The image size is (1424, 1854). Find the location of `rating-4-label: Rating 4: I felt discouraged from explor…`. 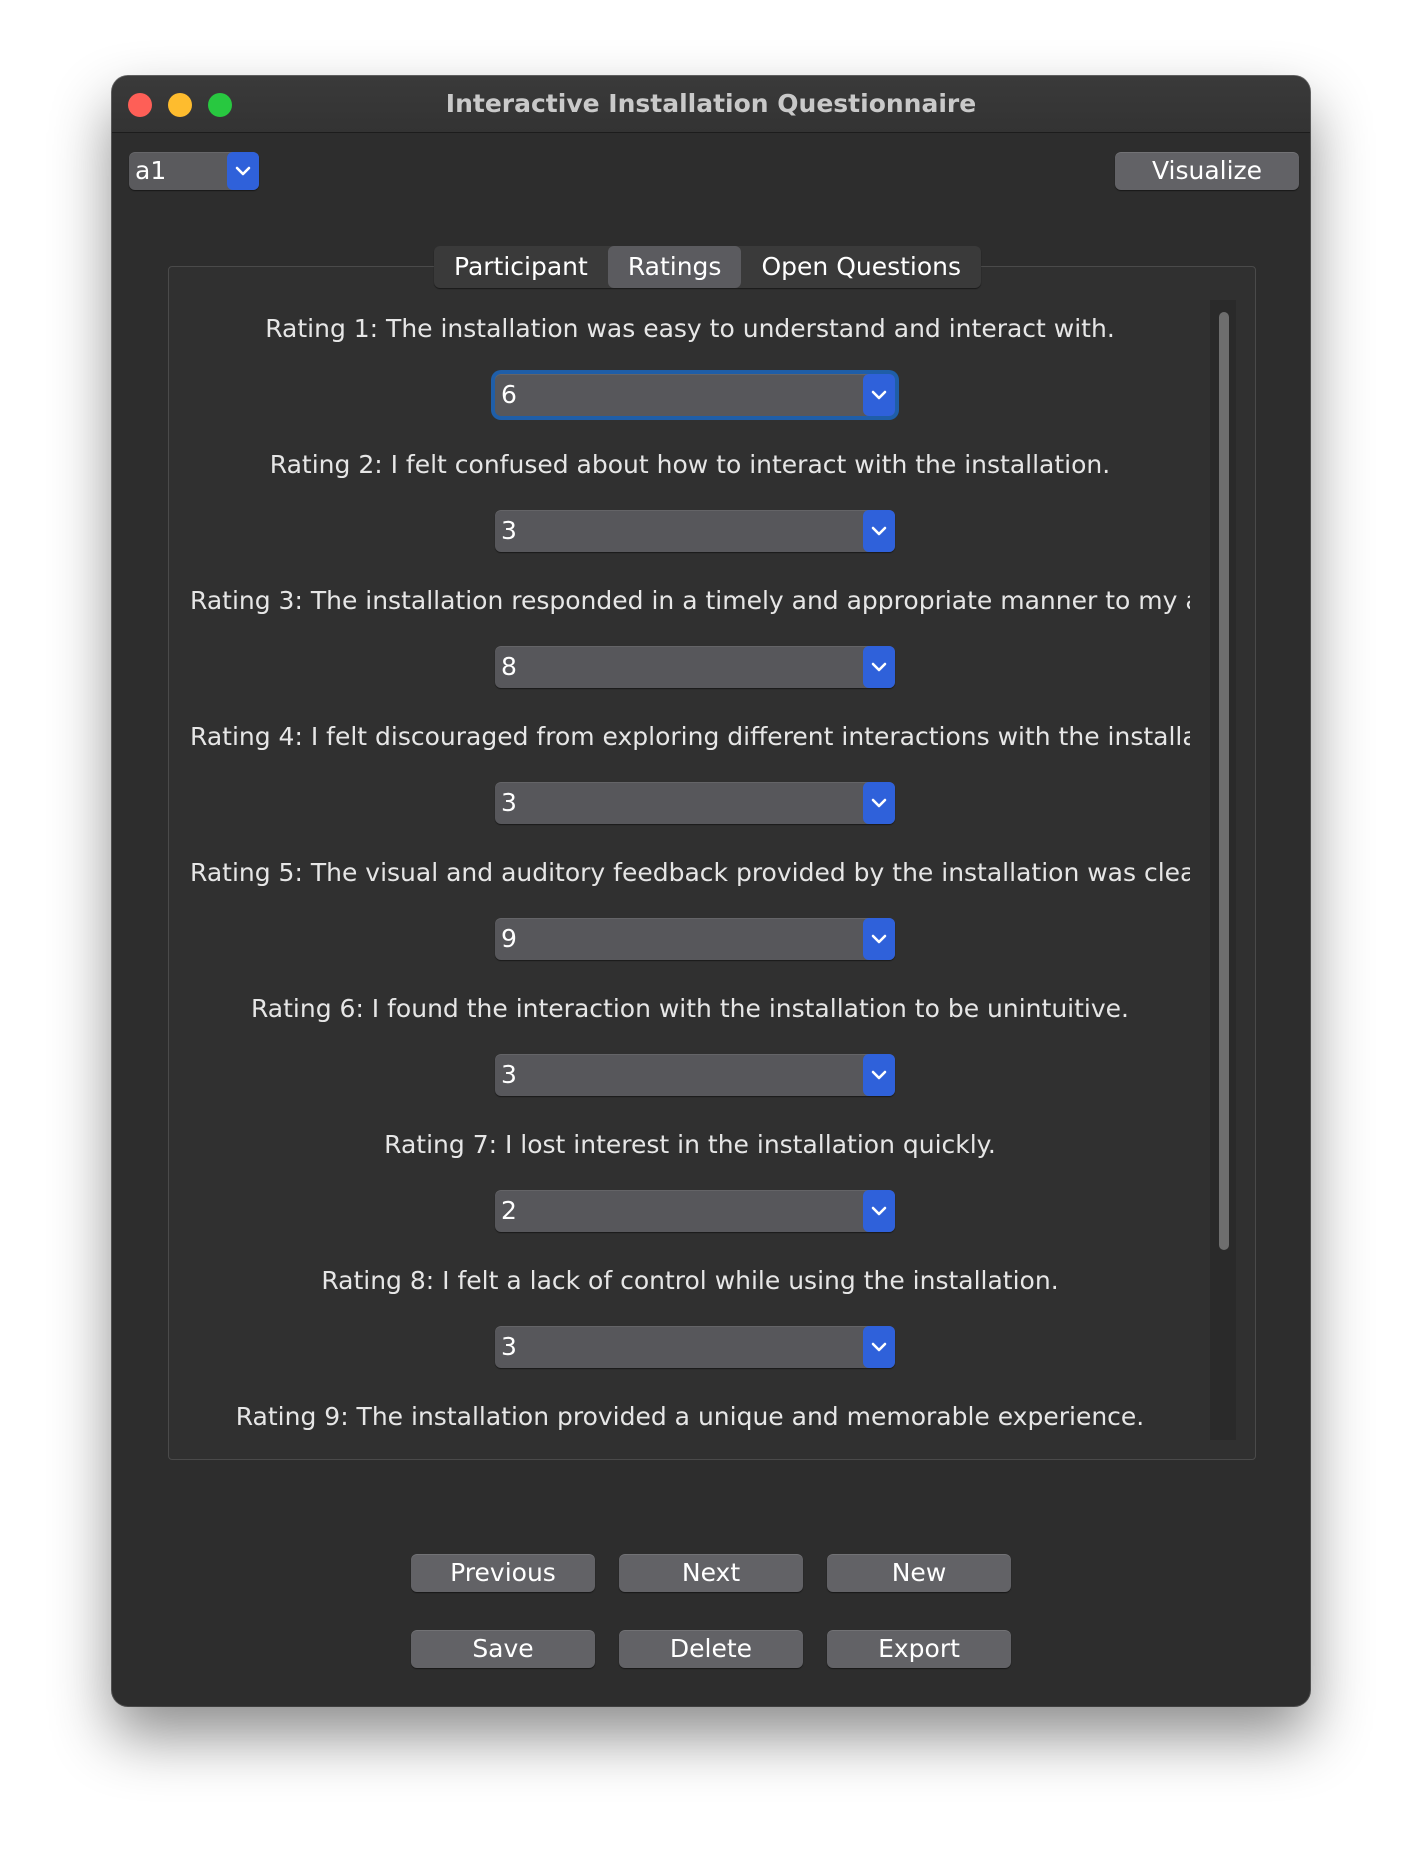

rating-4-label: Rating 4: I felt discouraged from explor… is located at coordinates (690, 736).